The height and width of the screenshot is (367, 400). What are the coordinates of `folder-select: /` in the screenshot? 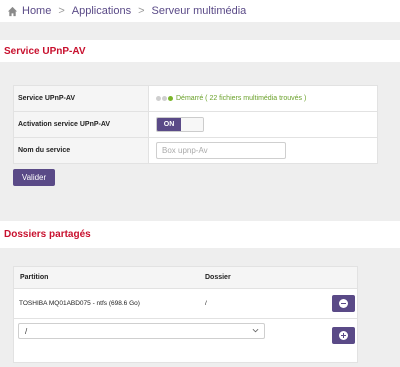 It's located at (141, 331).